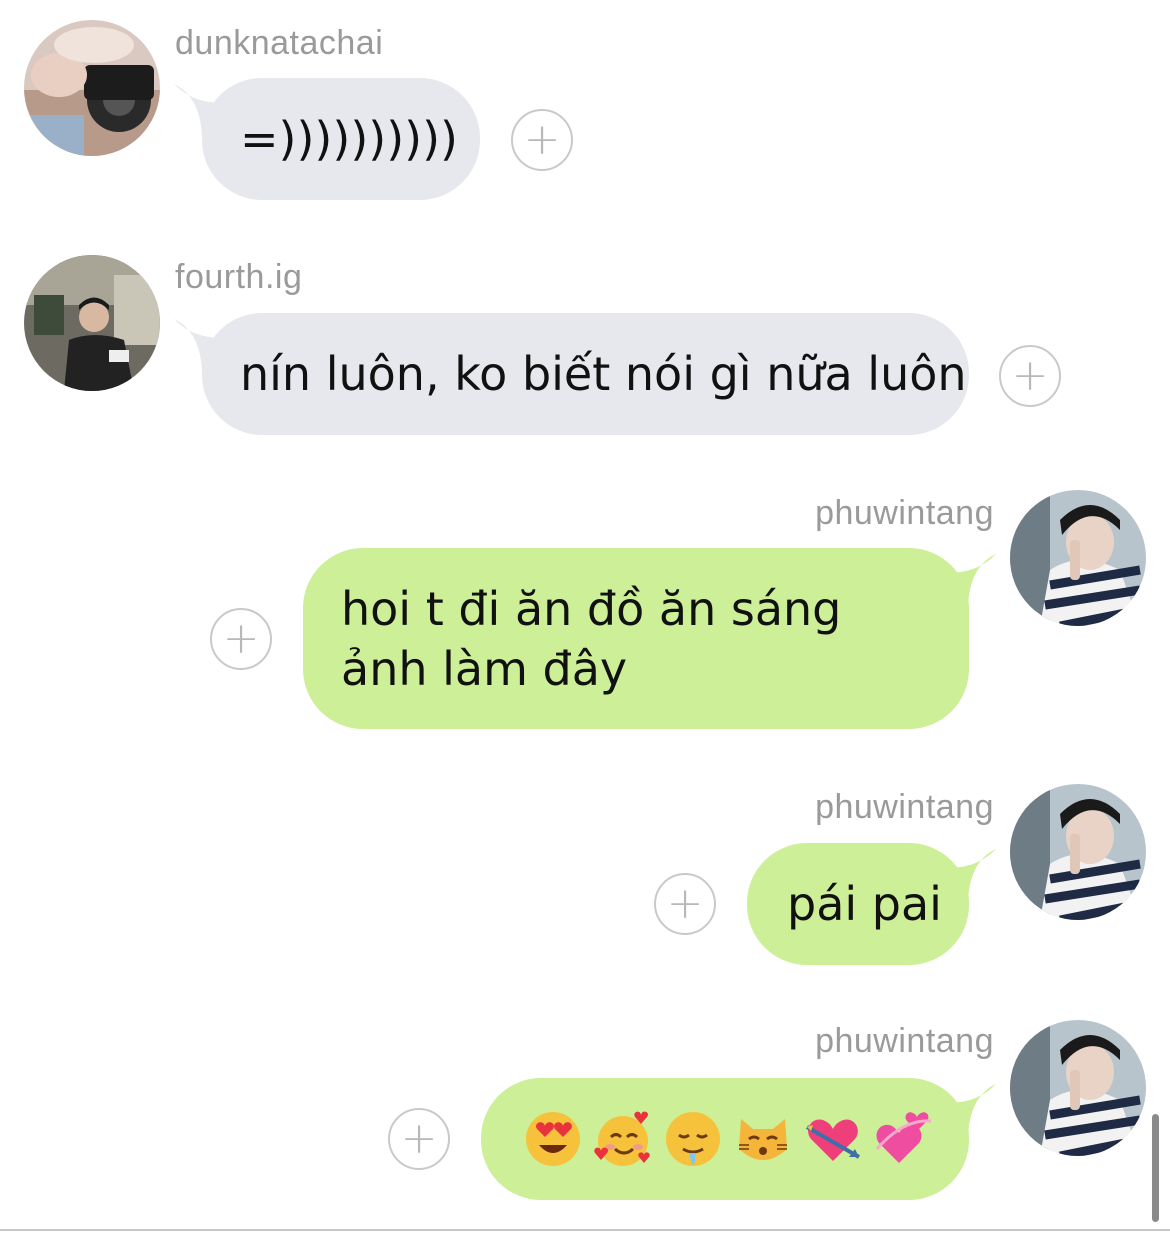  I want to click on scrollbar, so click(1155, 1168).